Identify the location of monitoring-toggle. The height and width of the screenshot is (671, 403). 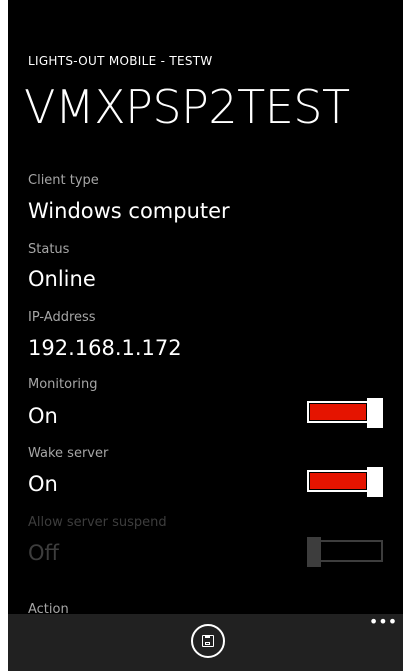
(346, 413).